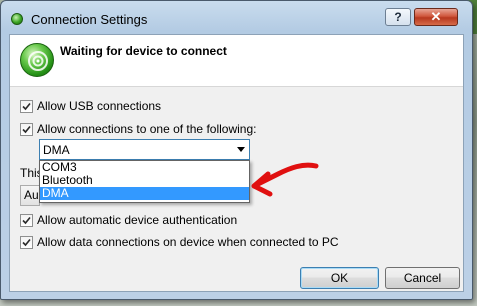 This screenshot has height=306, width=477. Describe the element at coordinates (285, 179) in the screenshot. I see `annotation-arrow-icon` at that location.